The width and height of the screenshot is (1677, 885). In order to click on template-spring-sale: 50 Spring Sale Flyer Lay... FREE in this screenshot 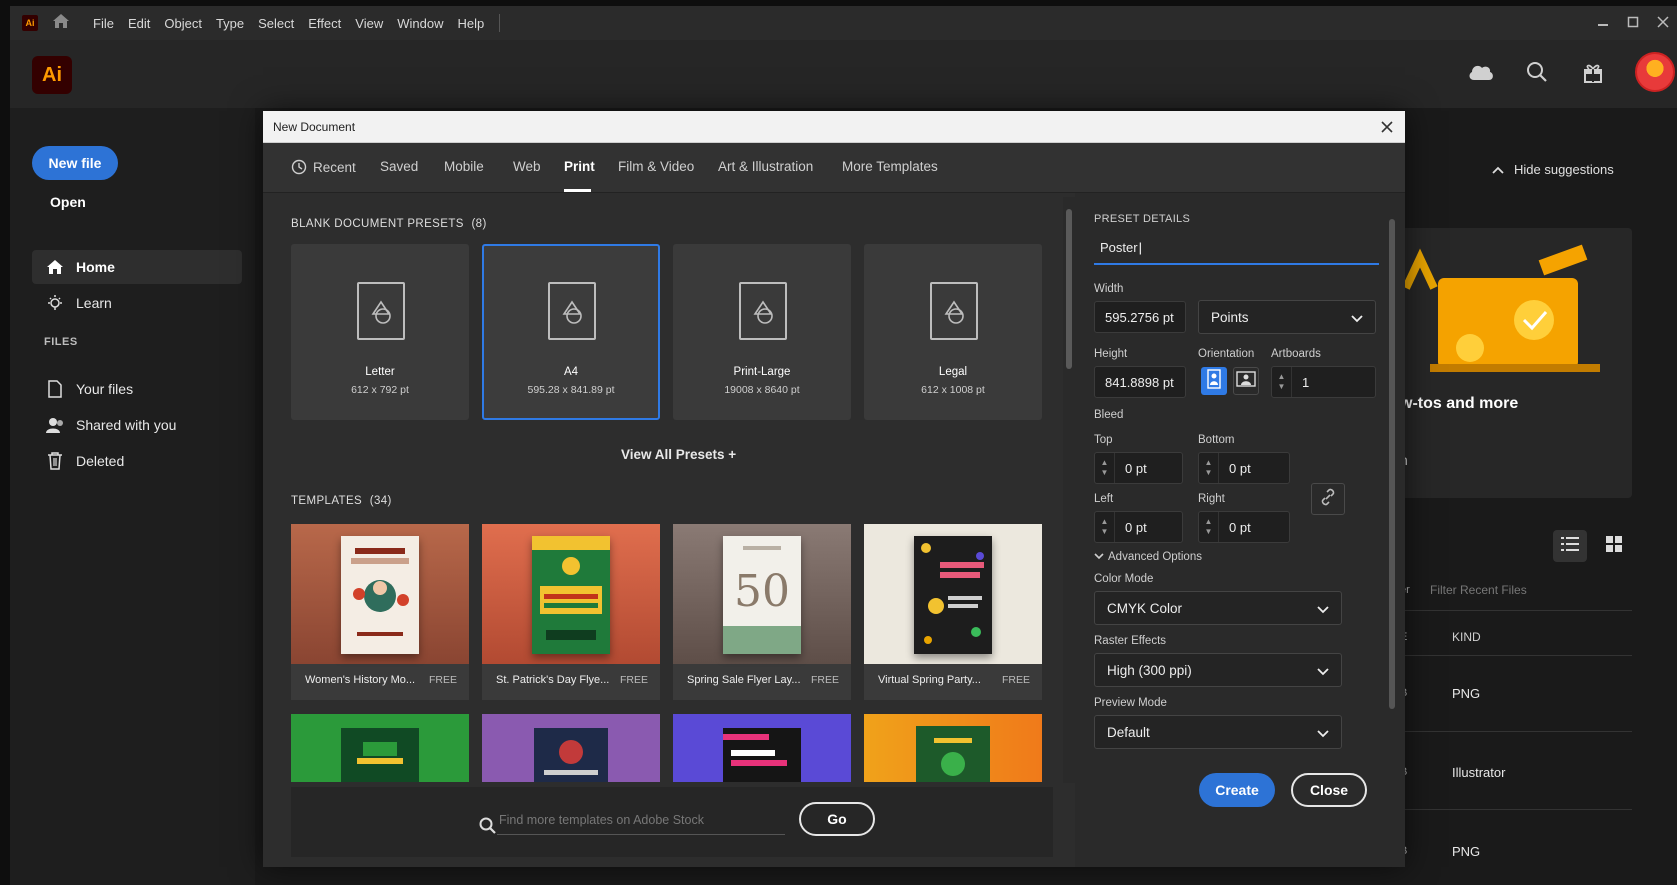, I will do `click(762, 612)`.